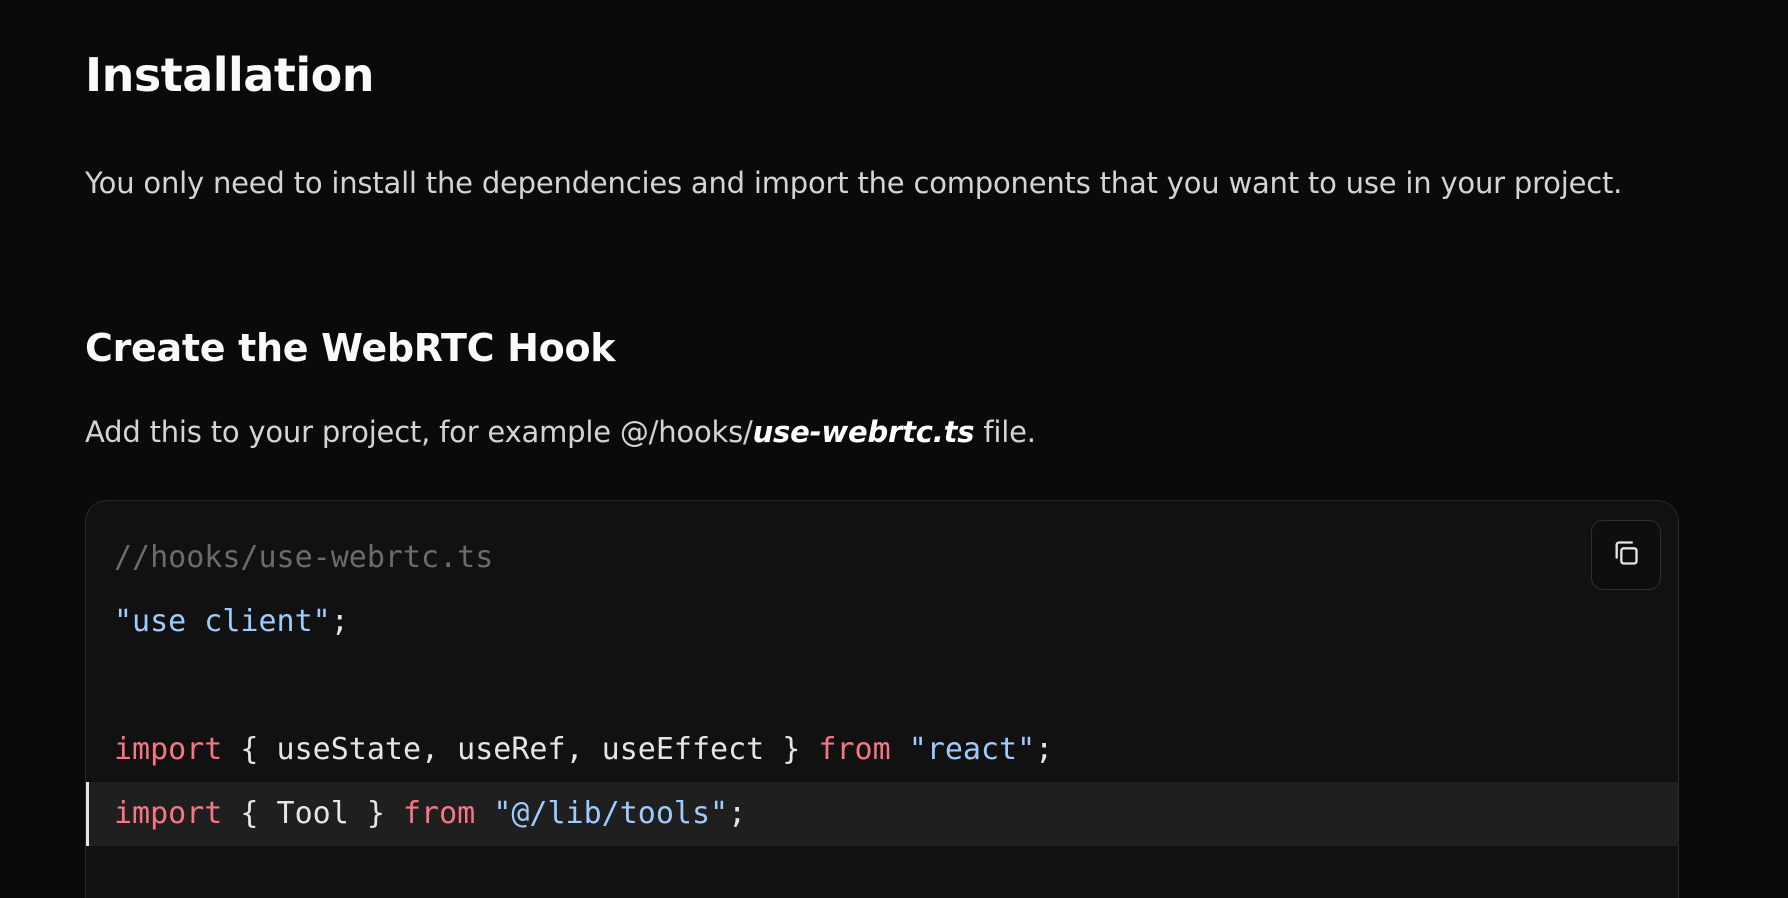 Image resolution: width=1788 pixels, height=898 pixels. Describe the element at coordinates (1005, 432) in the screenshot. I see `hint-suffix: file.` at that location.